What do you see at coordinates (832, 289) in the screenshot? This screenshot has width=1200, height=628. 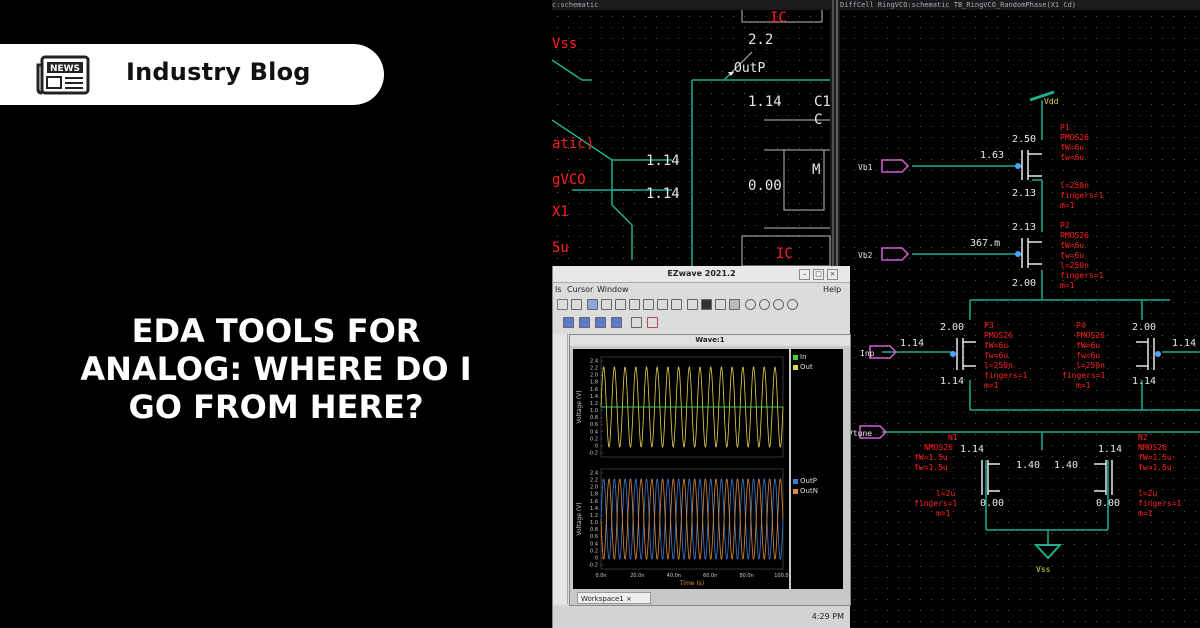 I see `menu-help: Help` at bounding box center [832, 289].